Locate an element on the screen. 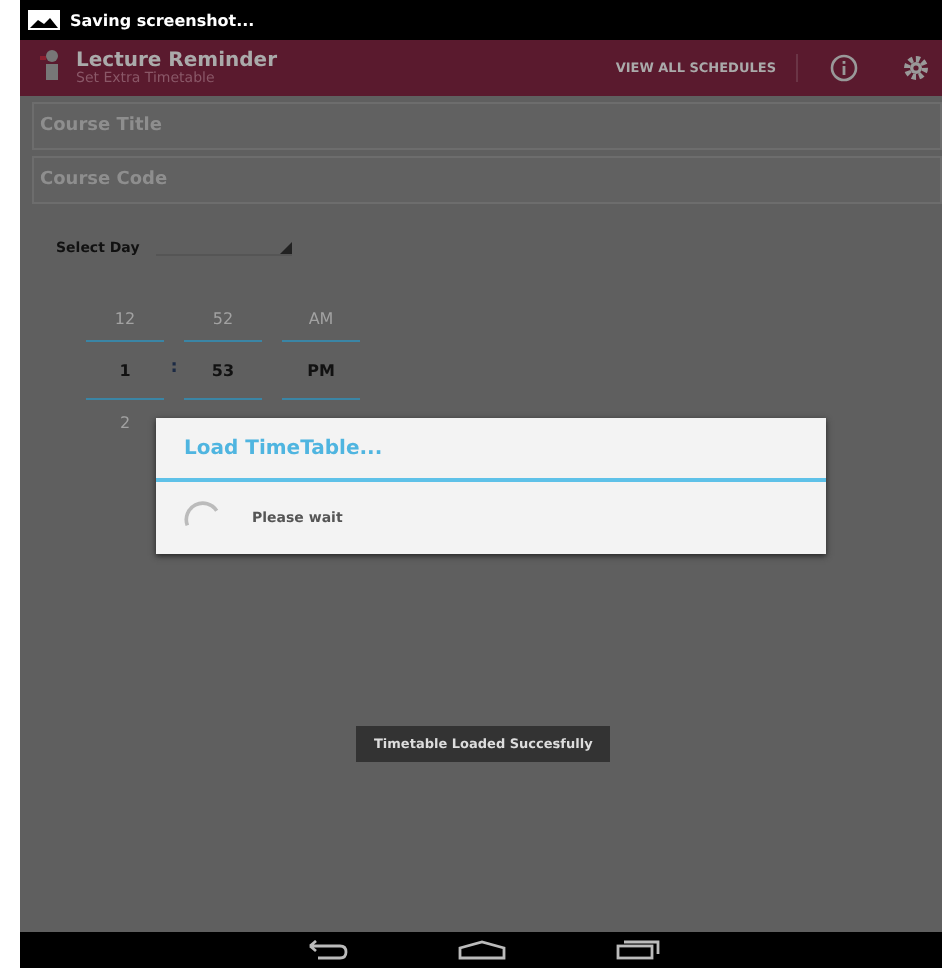  picker-selected-value: PM is located at coordinates (321, 370).